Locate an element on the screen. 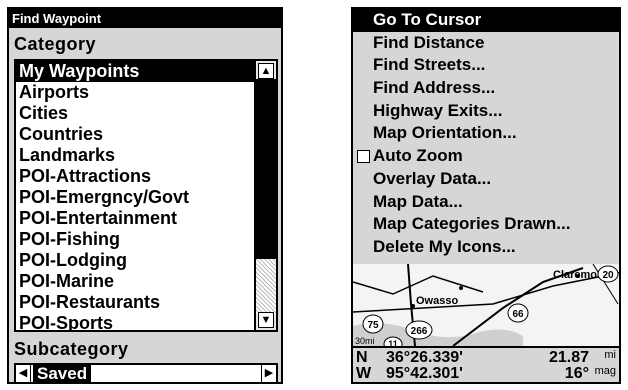 This screenshot has height=390, width=628. category-item: POI-Fishing is located at coordinates (135, 239).